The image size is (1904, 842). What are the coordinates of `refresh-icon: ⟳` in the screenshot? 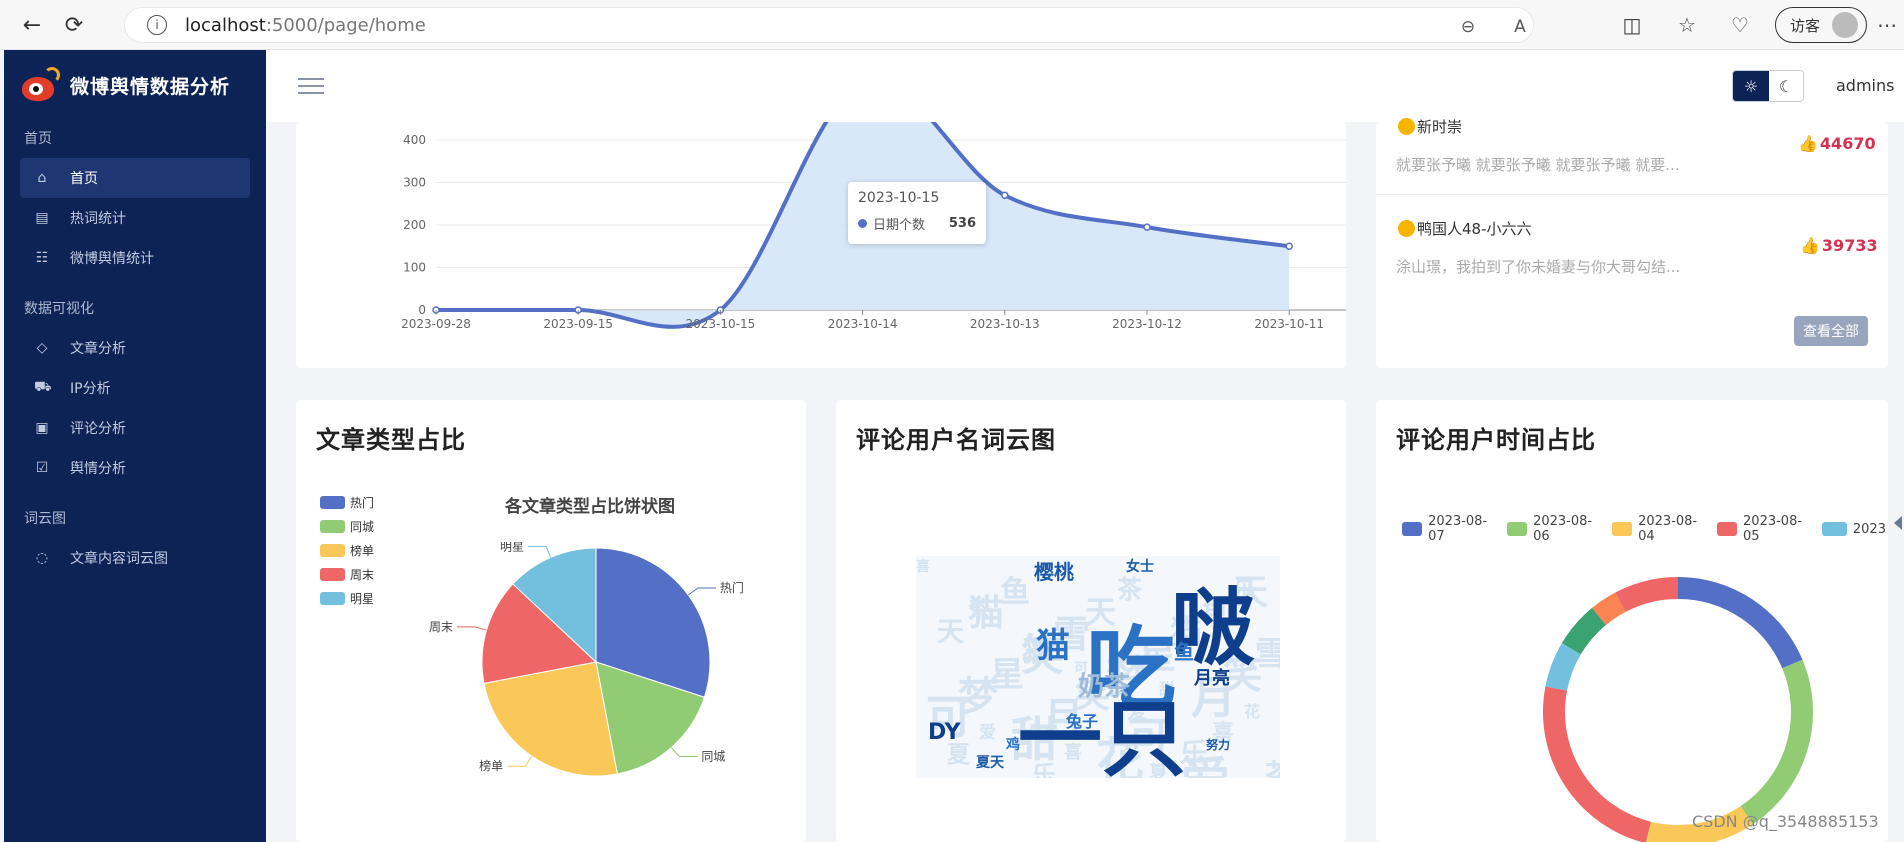 It's located at (74, 25).